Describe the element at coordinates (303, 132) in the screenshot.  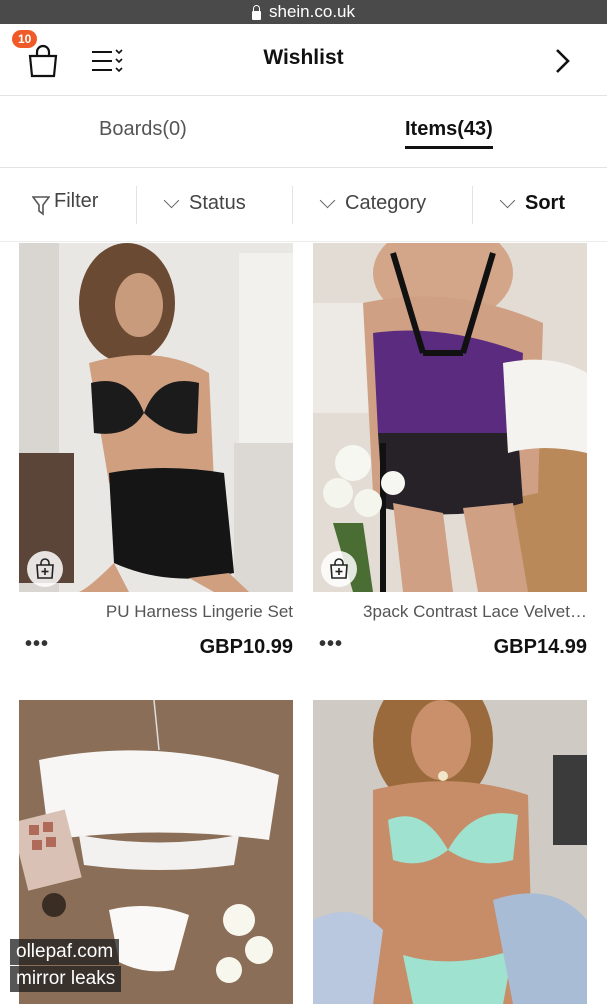
I see `wishlist-tabs: Items(43) Boards(0)` at that location.